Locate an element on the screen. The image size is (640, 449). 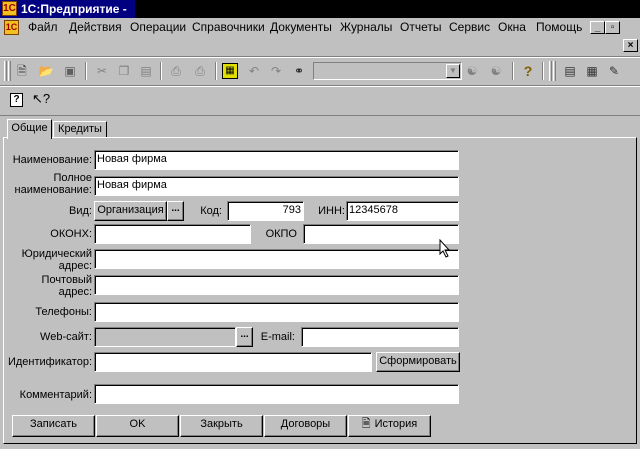
okpo-label: ОКПО is located at coordinates (281, 234).